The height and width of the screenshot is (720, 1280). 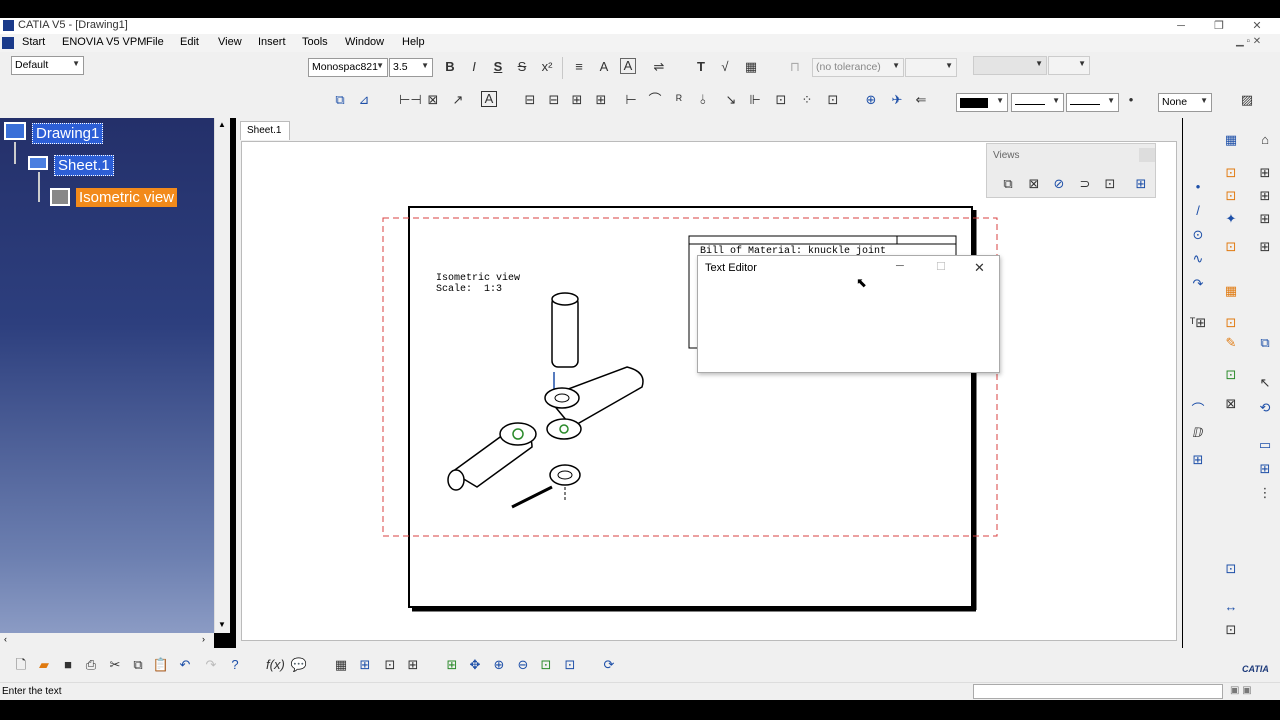 What do you see at coordinates (1247, 100) in the screenshot?
I see `hatch-icon: ▨` at bounding box center [1247, 100].